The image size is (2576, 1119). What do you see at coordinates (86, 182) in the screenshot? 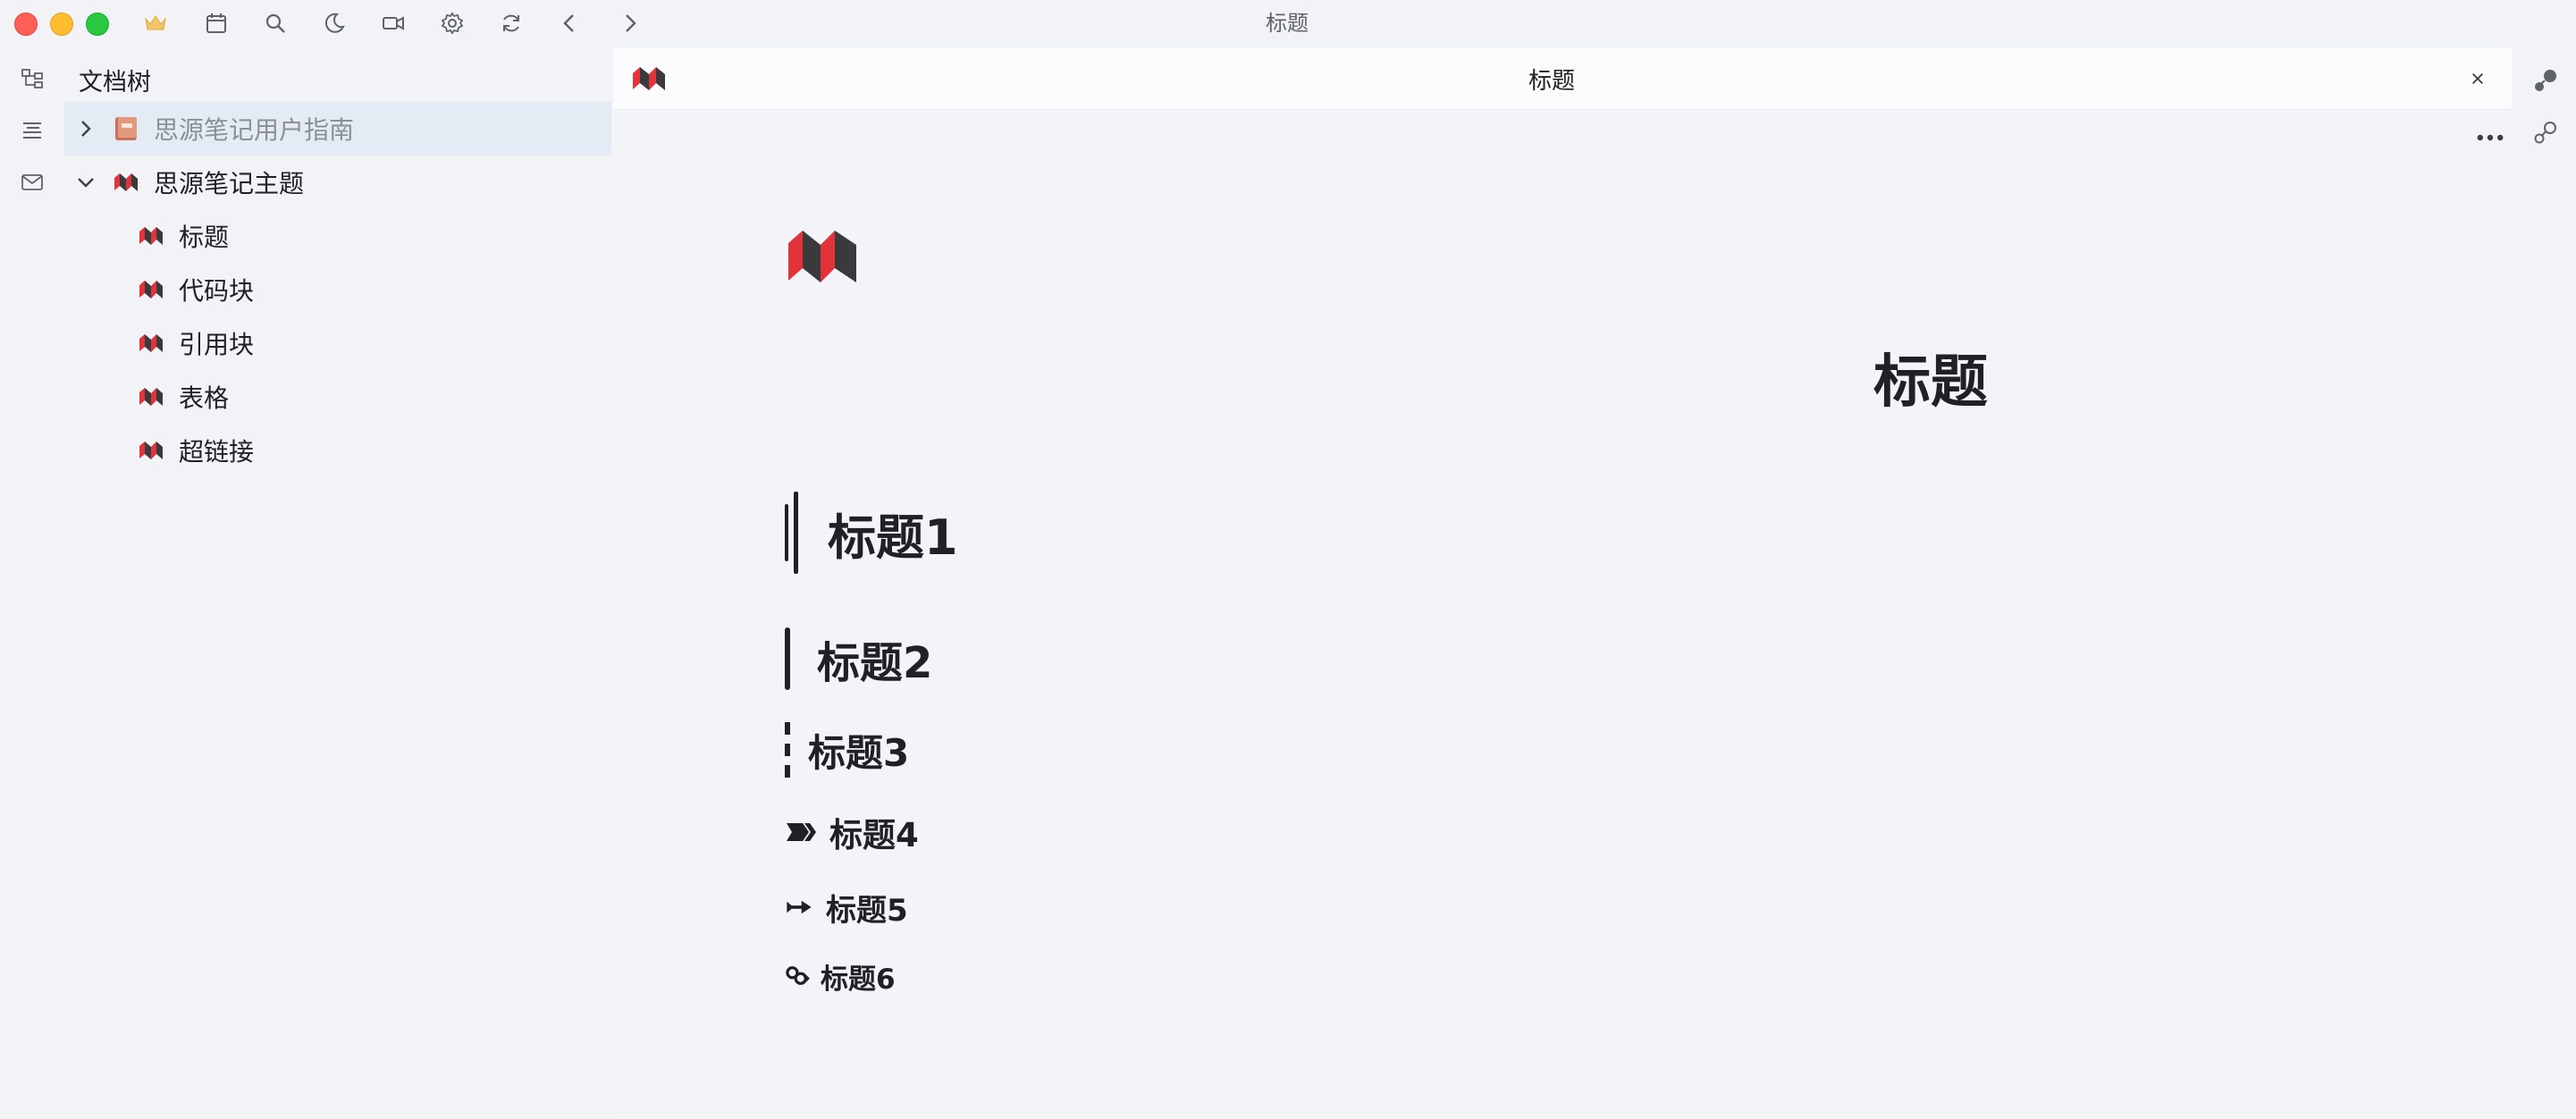
I see `chevron-down-icon` at bounding box center [86, 182].